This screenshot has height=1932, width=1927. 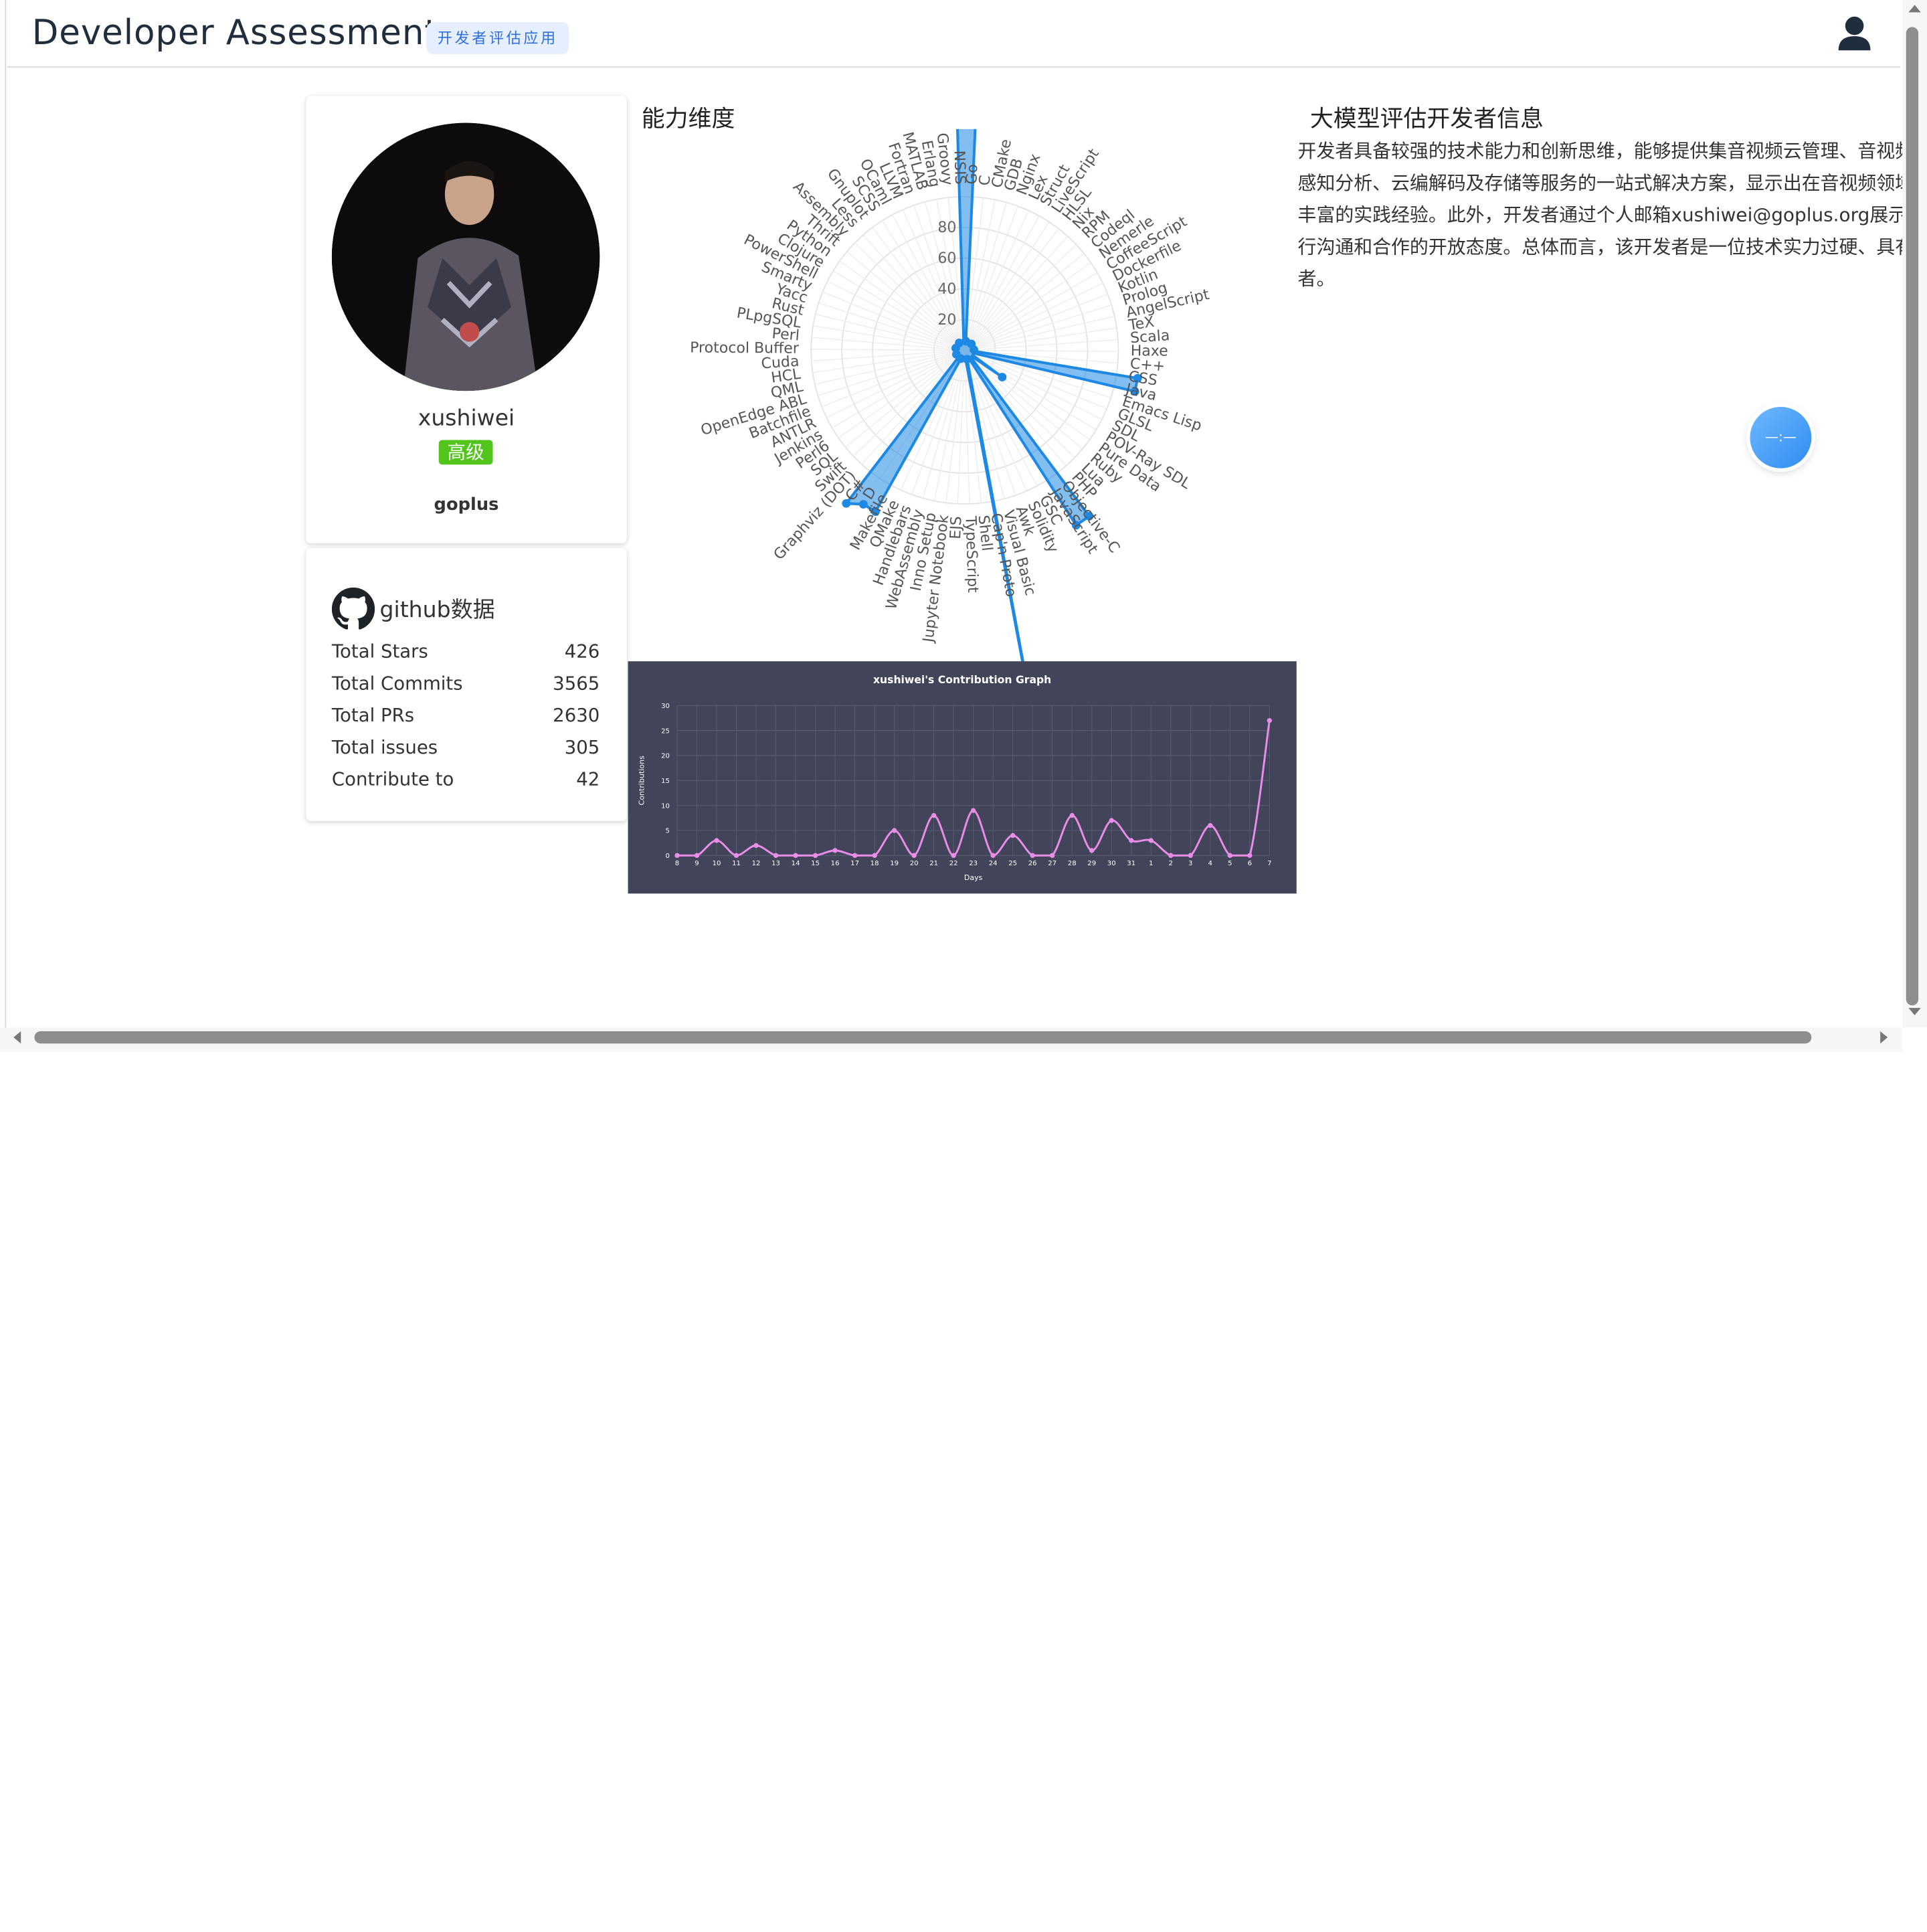 I want to click on radar-tick-label: 20, so click(x=946, y=320).